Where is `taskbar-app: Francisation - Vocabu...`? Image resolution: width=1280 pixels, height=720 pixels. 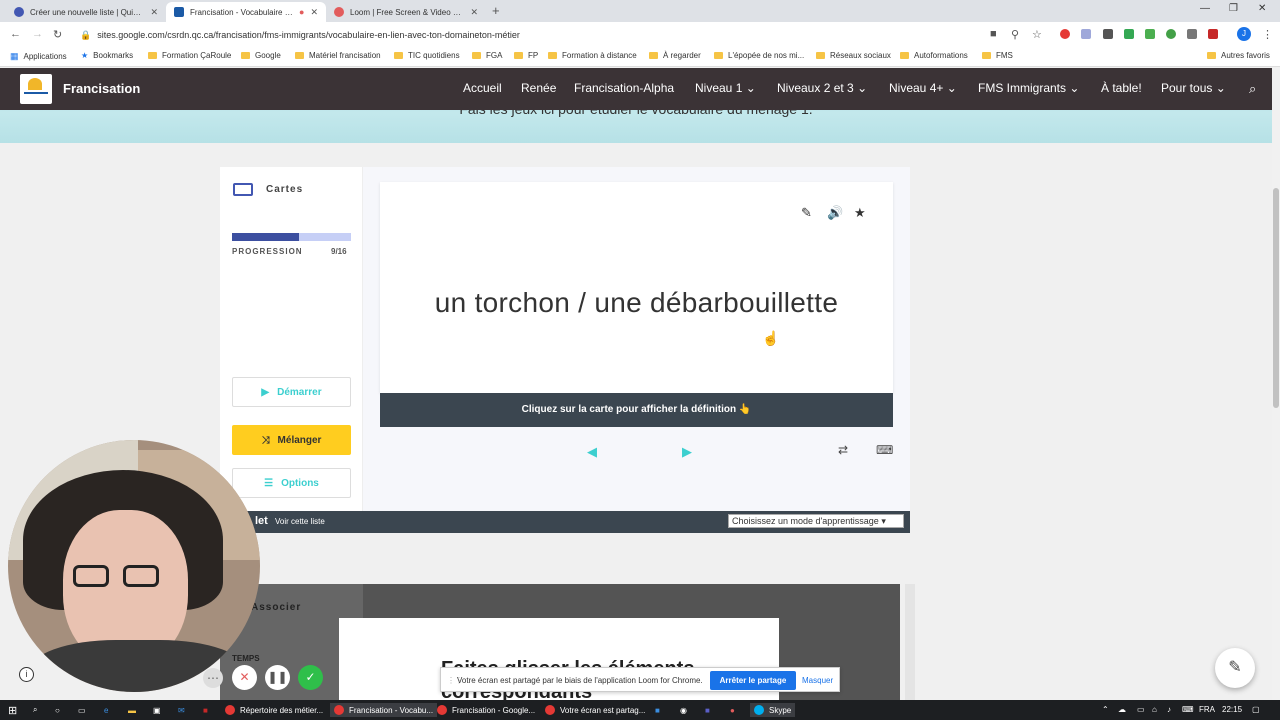
taskbar-app: Francisation - Vocabu... is located at coordinates (384, 710).